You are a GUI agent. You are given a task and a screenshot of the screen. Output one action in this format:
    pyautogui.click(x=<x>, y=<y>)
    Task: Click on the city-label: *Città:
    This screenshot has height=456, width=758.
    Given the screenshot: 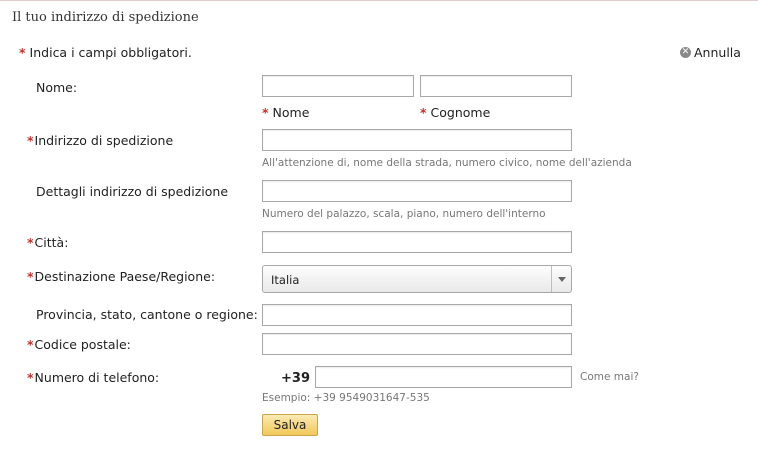 What is the action you would take?
    pyautogui.click(x=48, y=242)
    